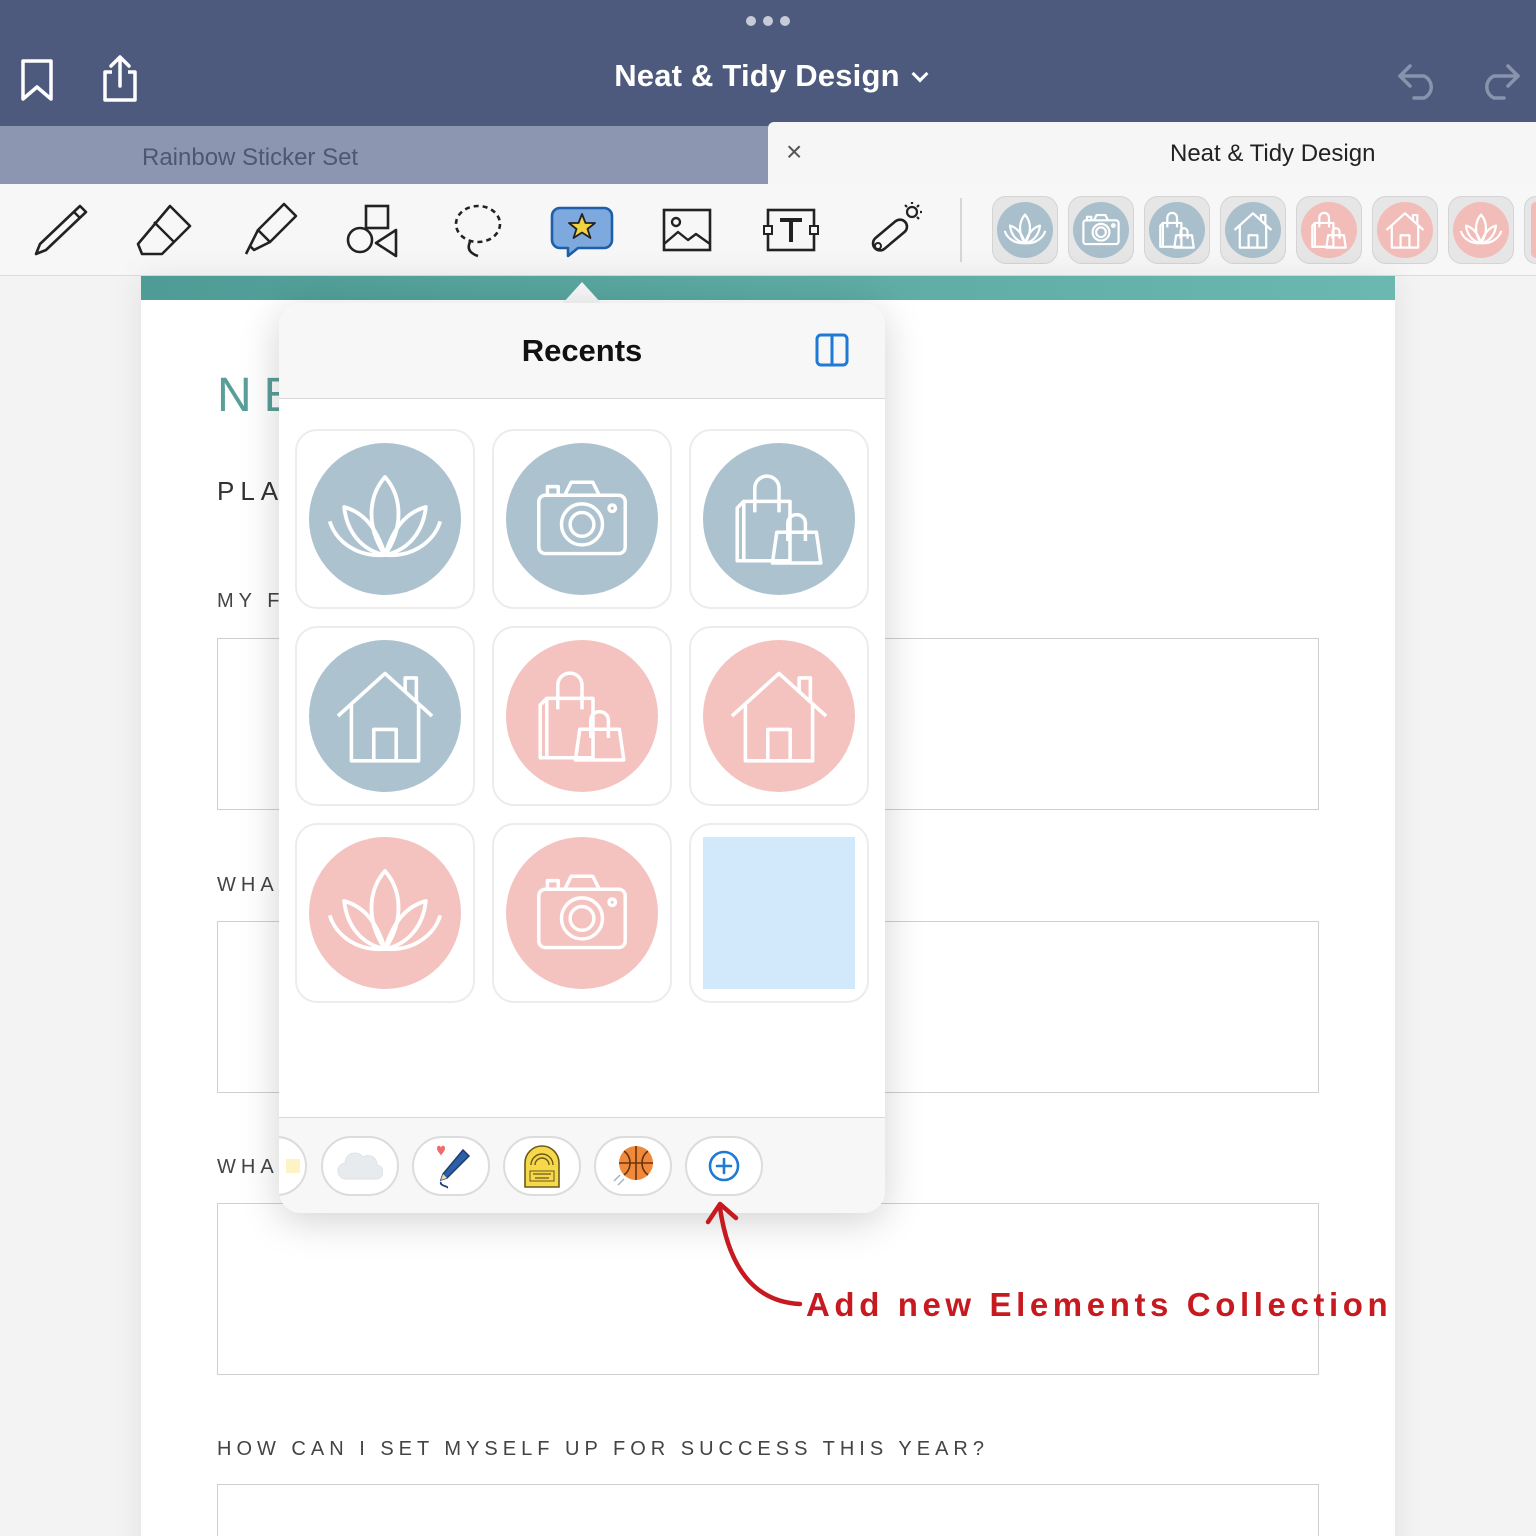 This screenshot has height=1536, width=1536. Describe the element at coordinates (790, 230) in the screenshot. I see `text-icon` at that location.